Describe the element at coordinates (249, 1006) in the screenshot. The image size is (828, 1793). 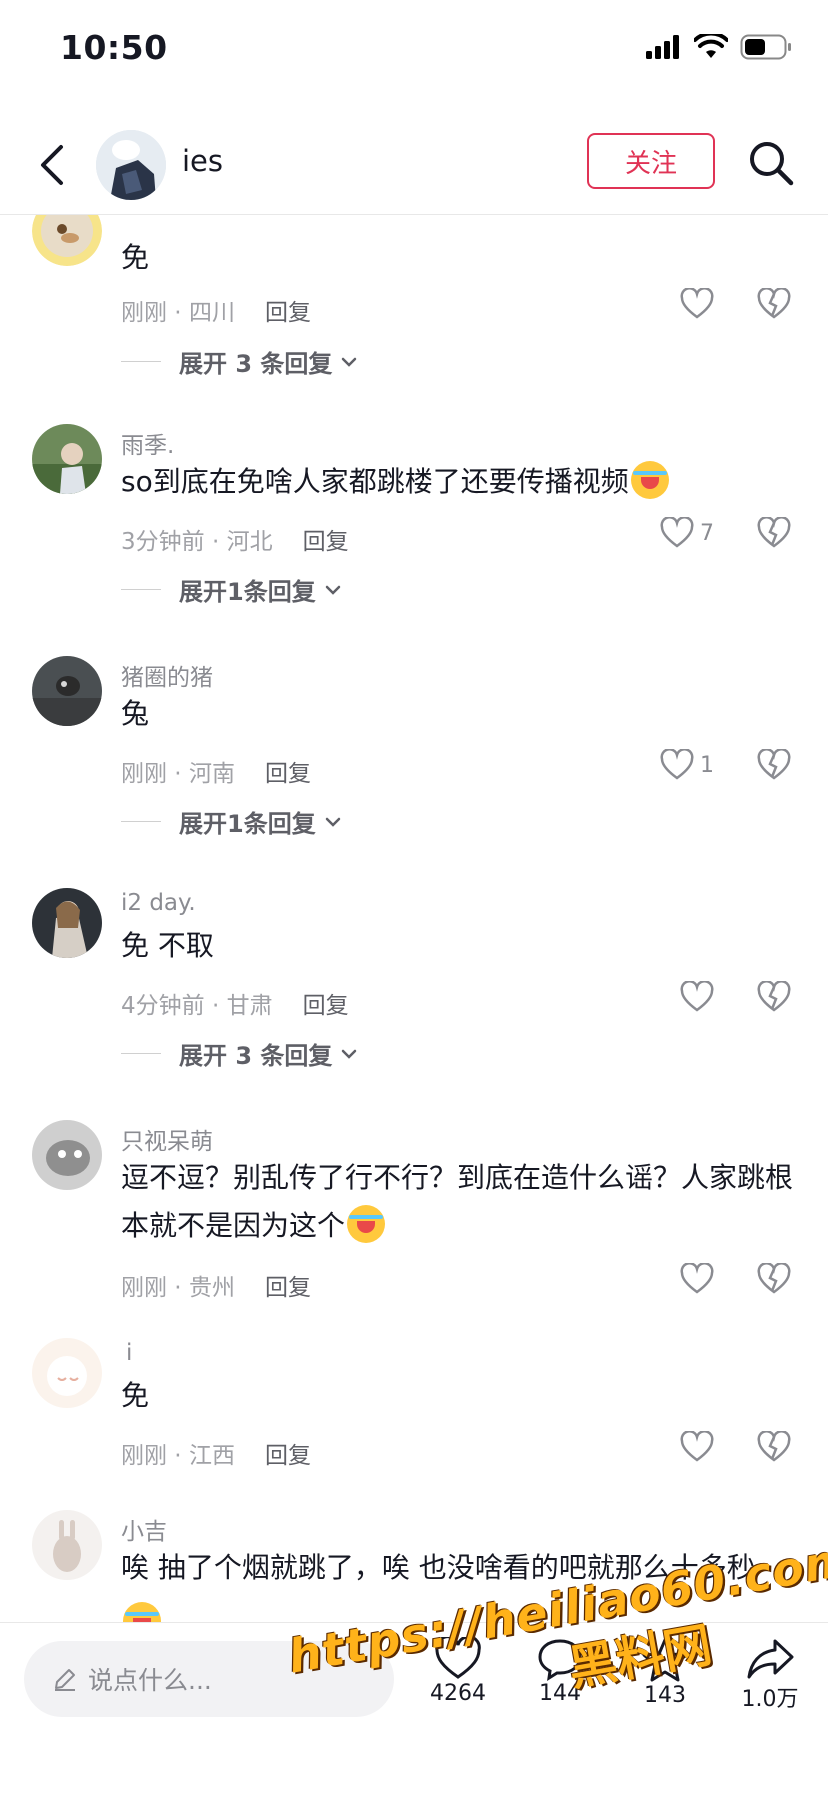
I see `comment-location: 甘肃` at that location.